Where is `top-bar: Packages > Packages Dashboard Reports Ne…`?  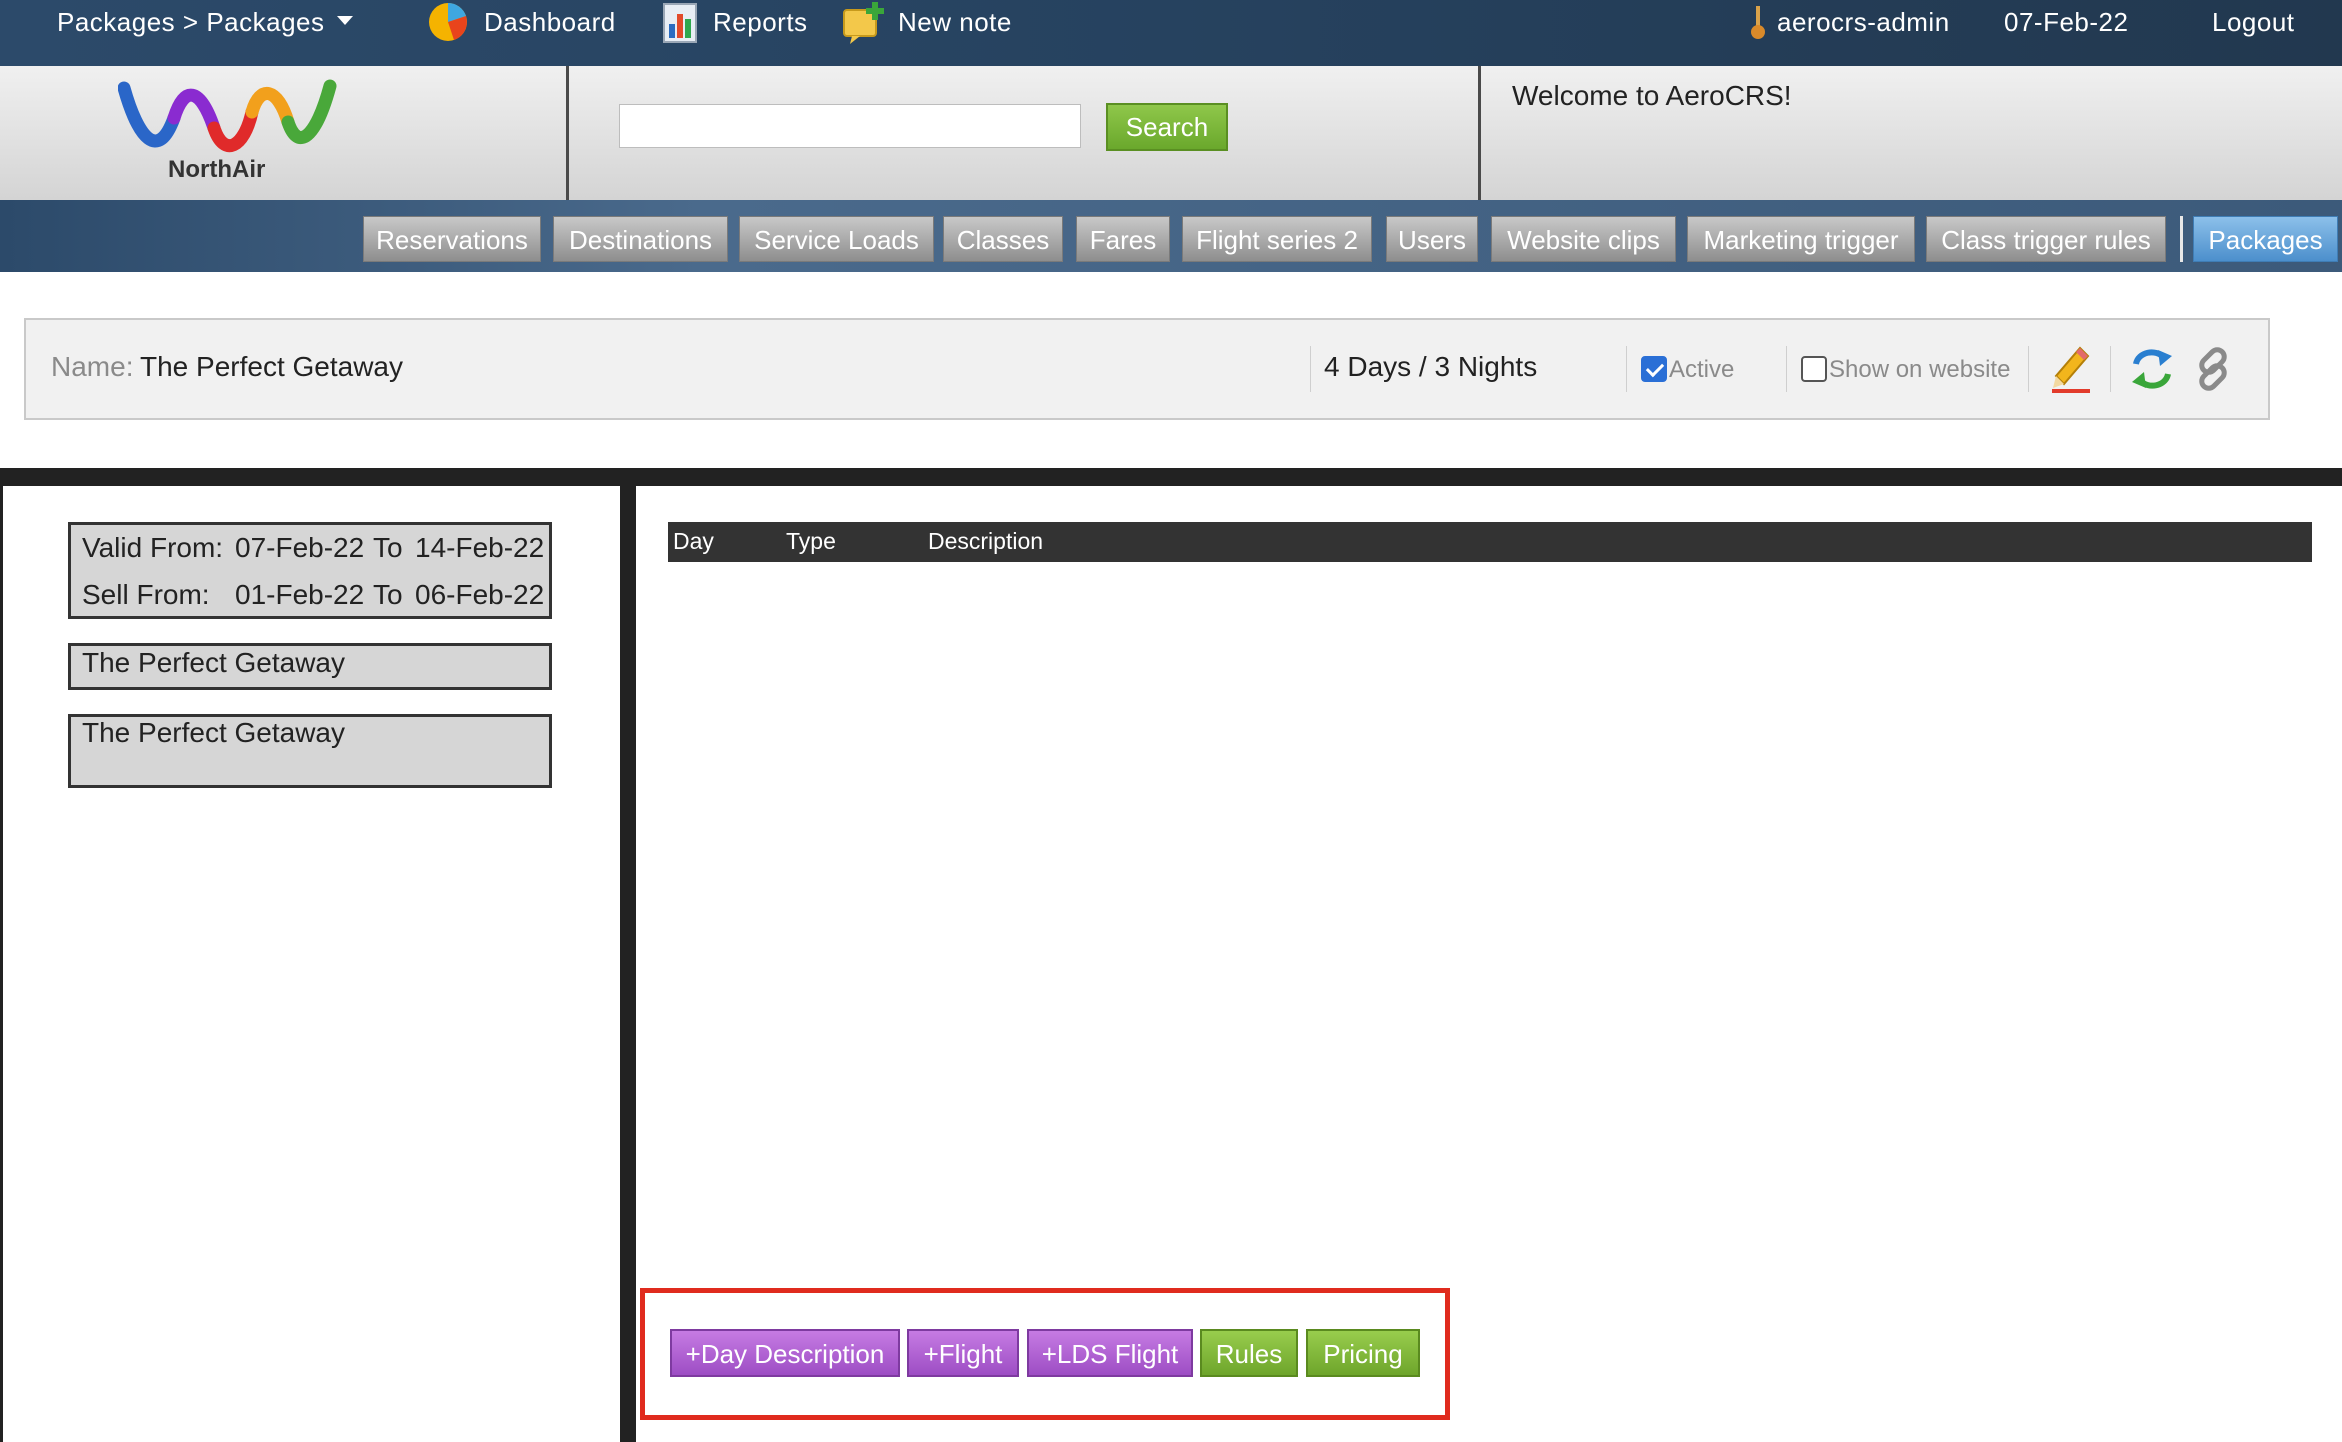
top-bar: Packages > Packages Dashboard Reports Ne… is located at coordinates (1171, 33).